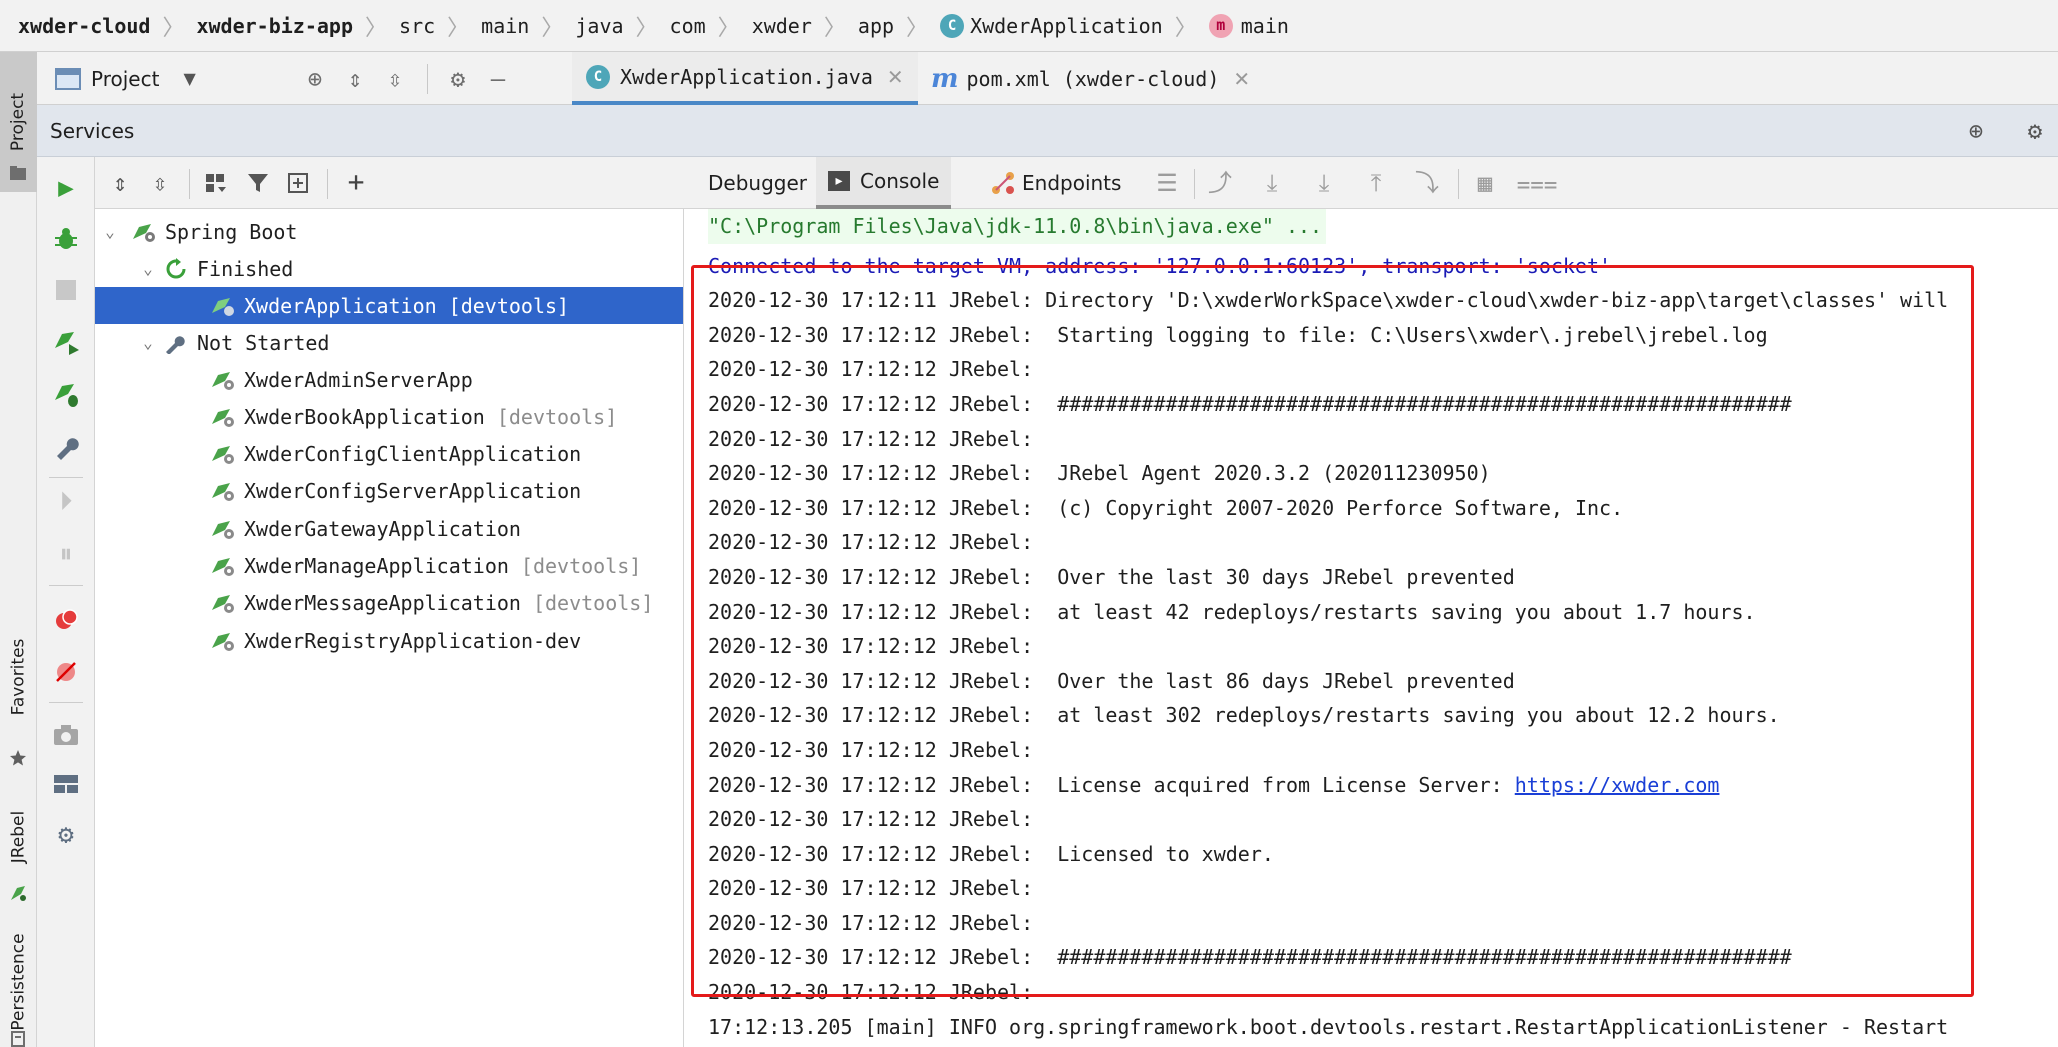 Image resolution: width=2058 pixels, height=1047 pixels. I want to click on settings-gear-icon: ⚙, so click(2035, 131).